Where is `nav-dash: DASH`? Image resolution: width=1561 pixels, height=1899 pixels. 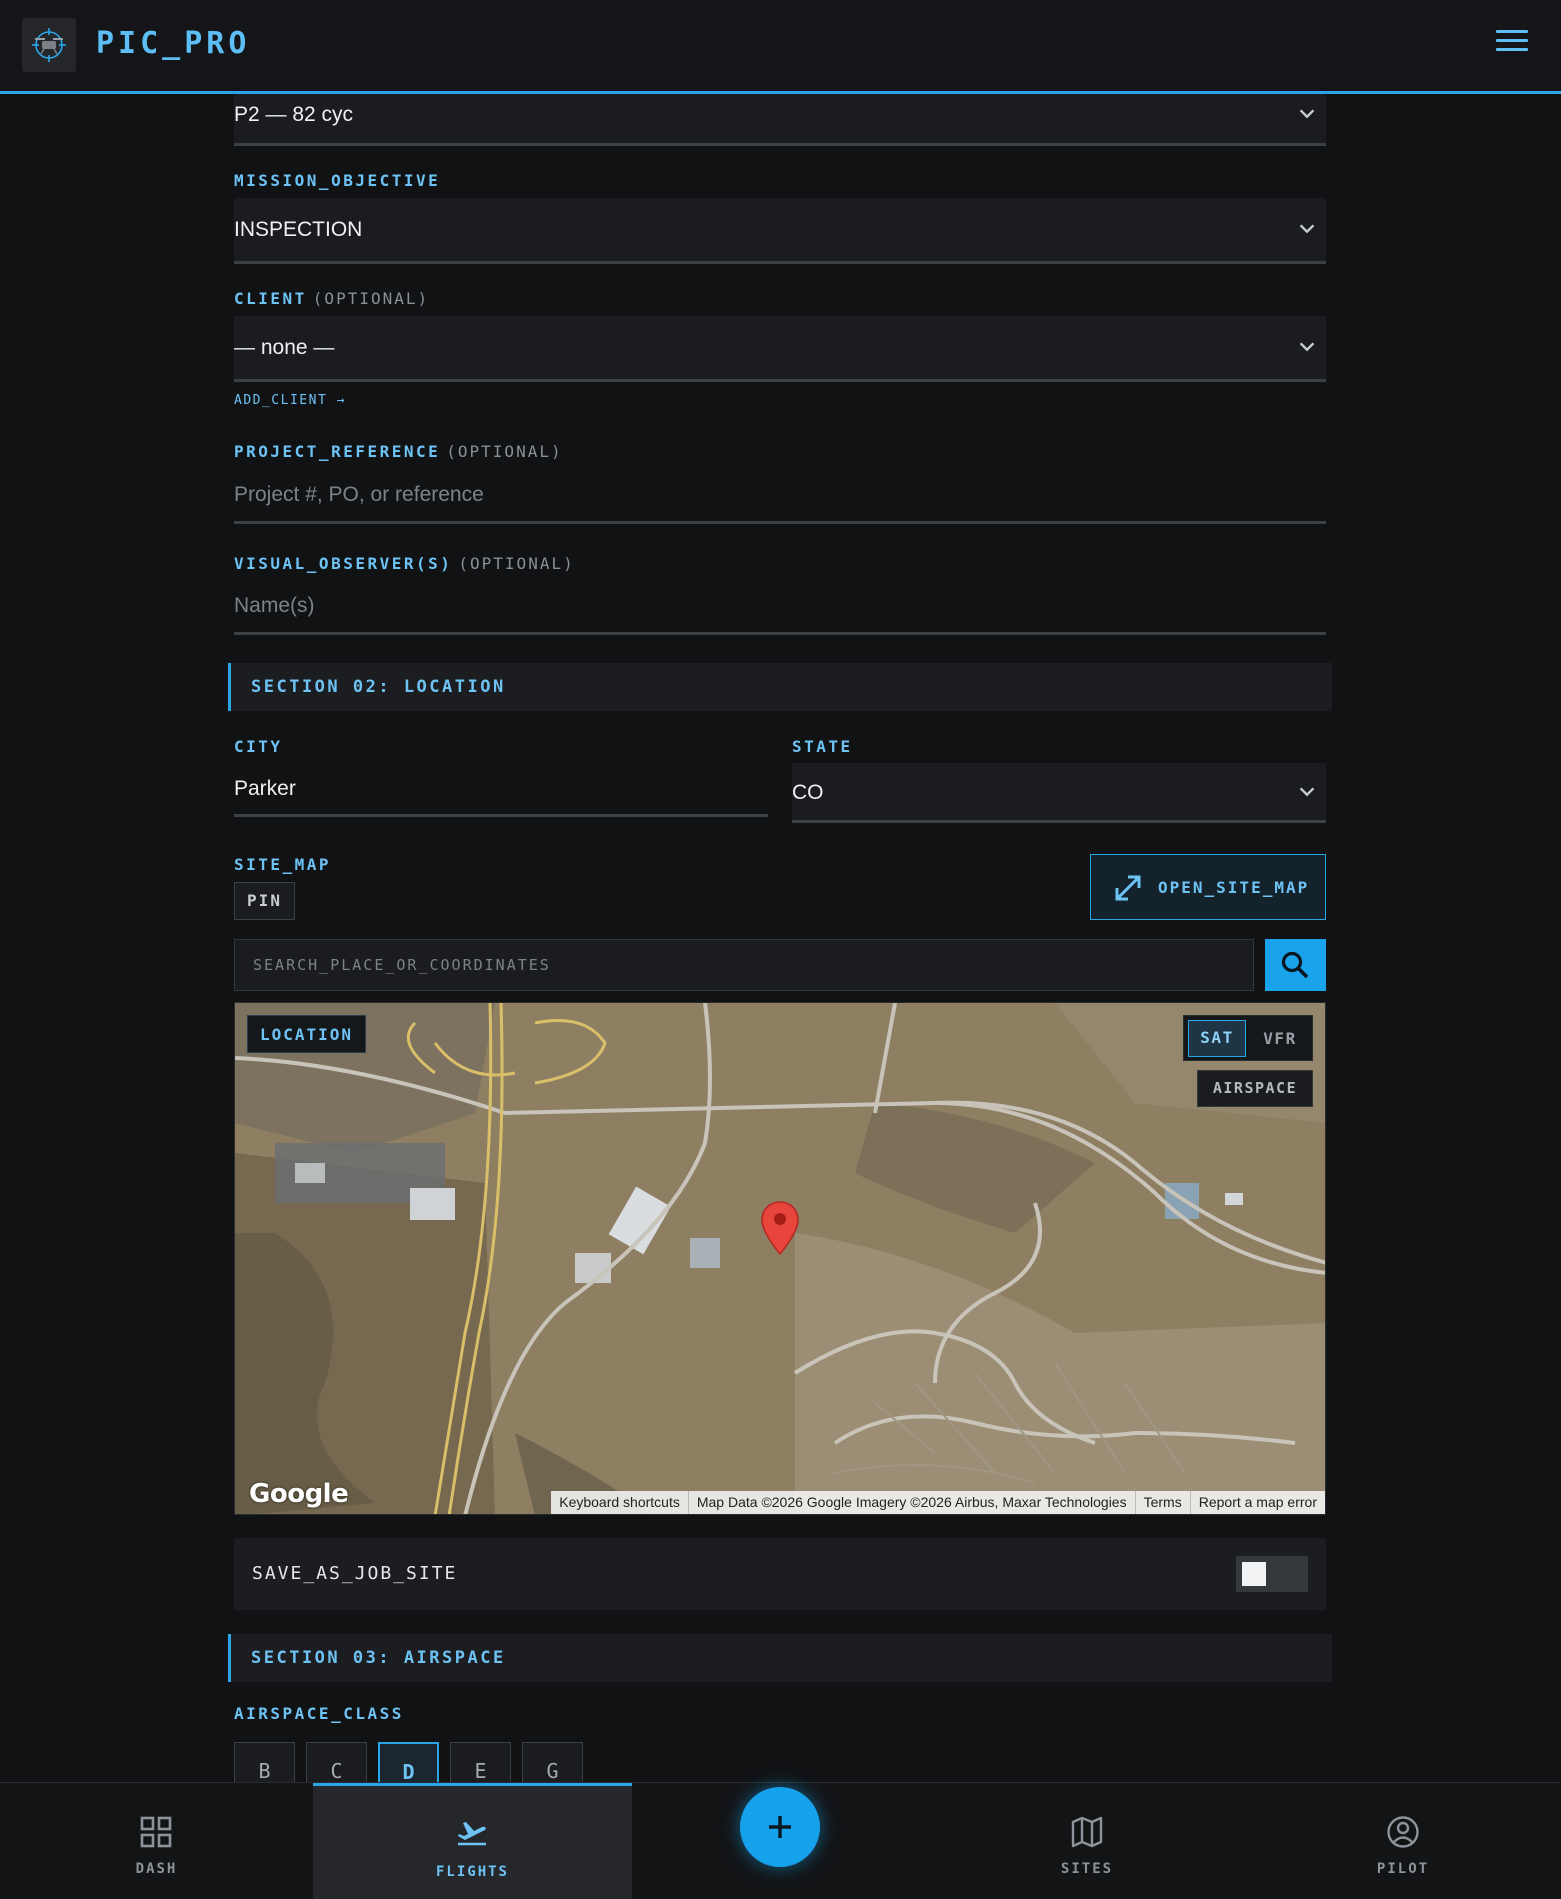 nav-dash: DASH is located at coordinates (156, 1841).